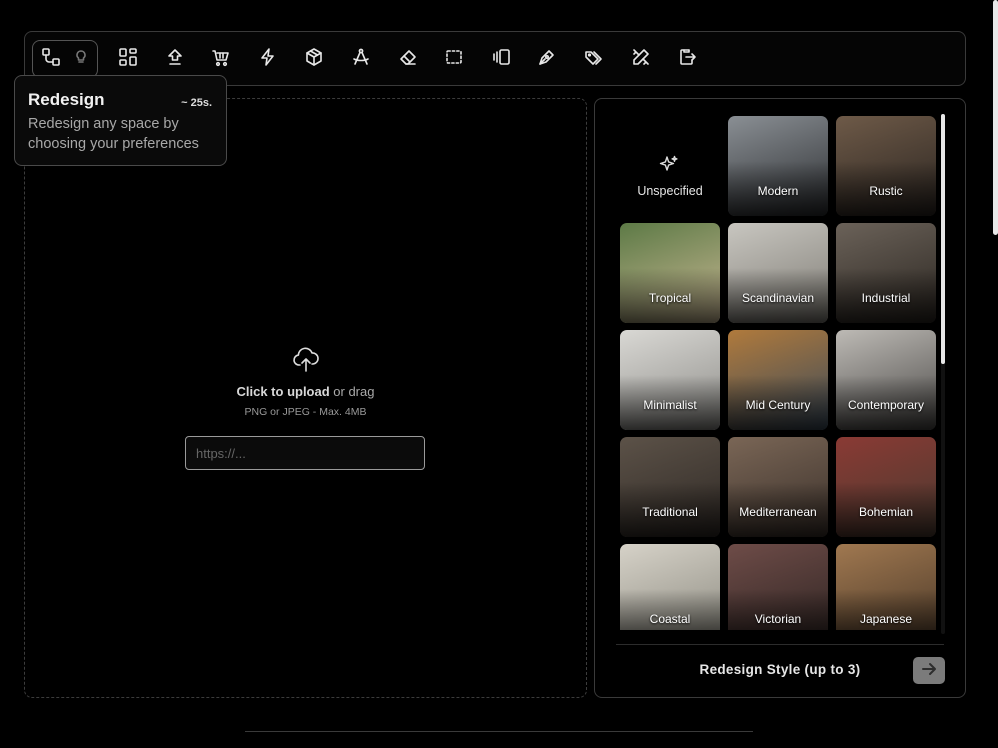 The image size is (998, 748). I want to click on layout-grid-icon, so click(128, 59).